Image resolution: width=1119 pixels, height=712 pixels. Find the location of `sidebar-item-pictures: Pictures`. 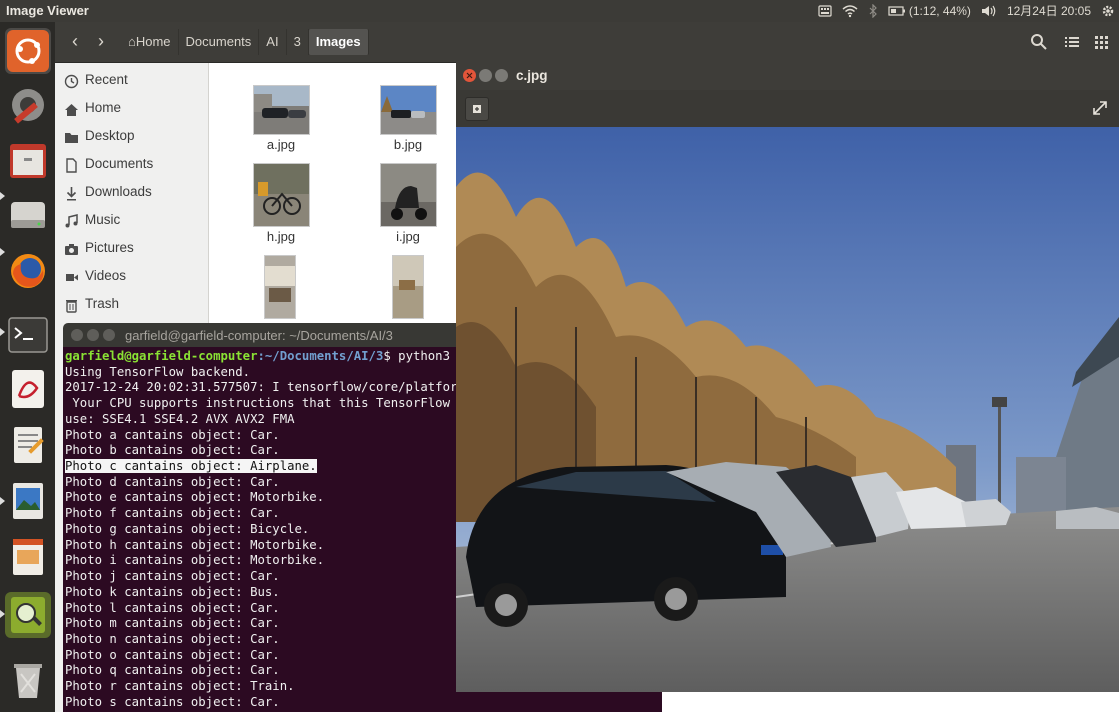

sidebar-item-pictures: Pictures is located at coordinates (131, 249).